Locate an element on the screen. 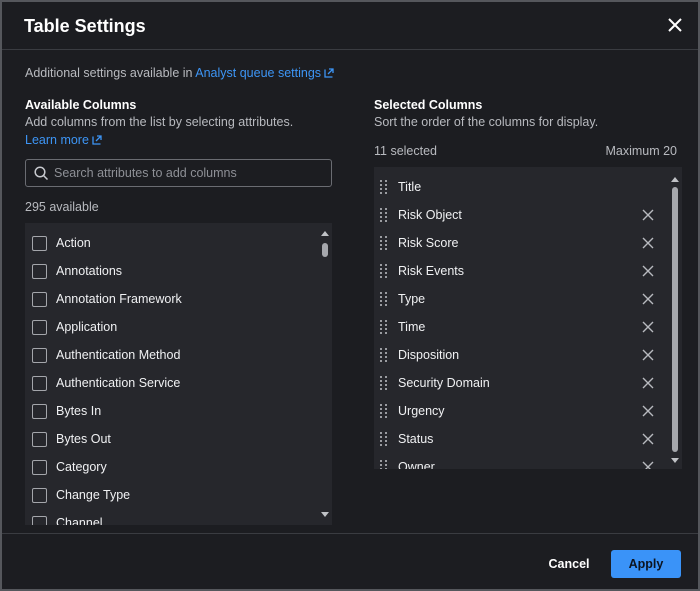 Image resolution: width=700 pixels, height=591 pixels. column-label: Annotation Framework is located at coordinates (119, 299).